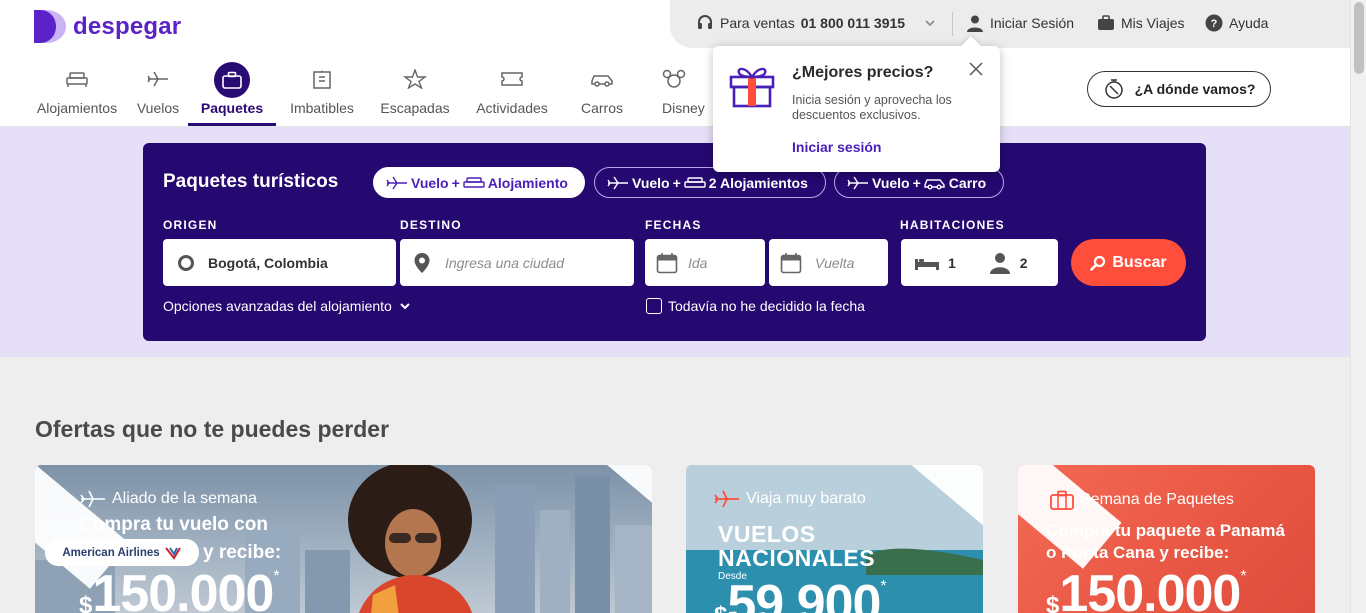  I want to click on american-airlines-logo: American Airlines, so click(122, 552).